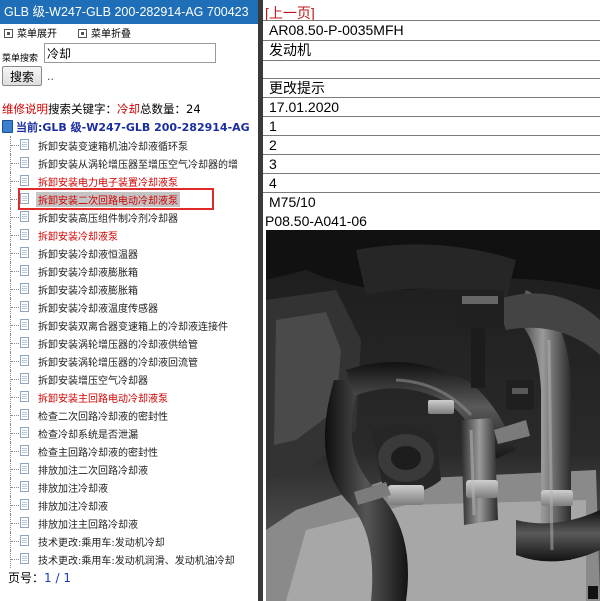 The image size is (600, 601). I want to click on tree-item: 拆卸安装冷却液温度传感器, so click(129, 307).